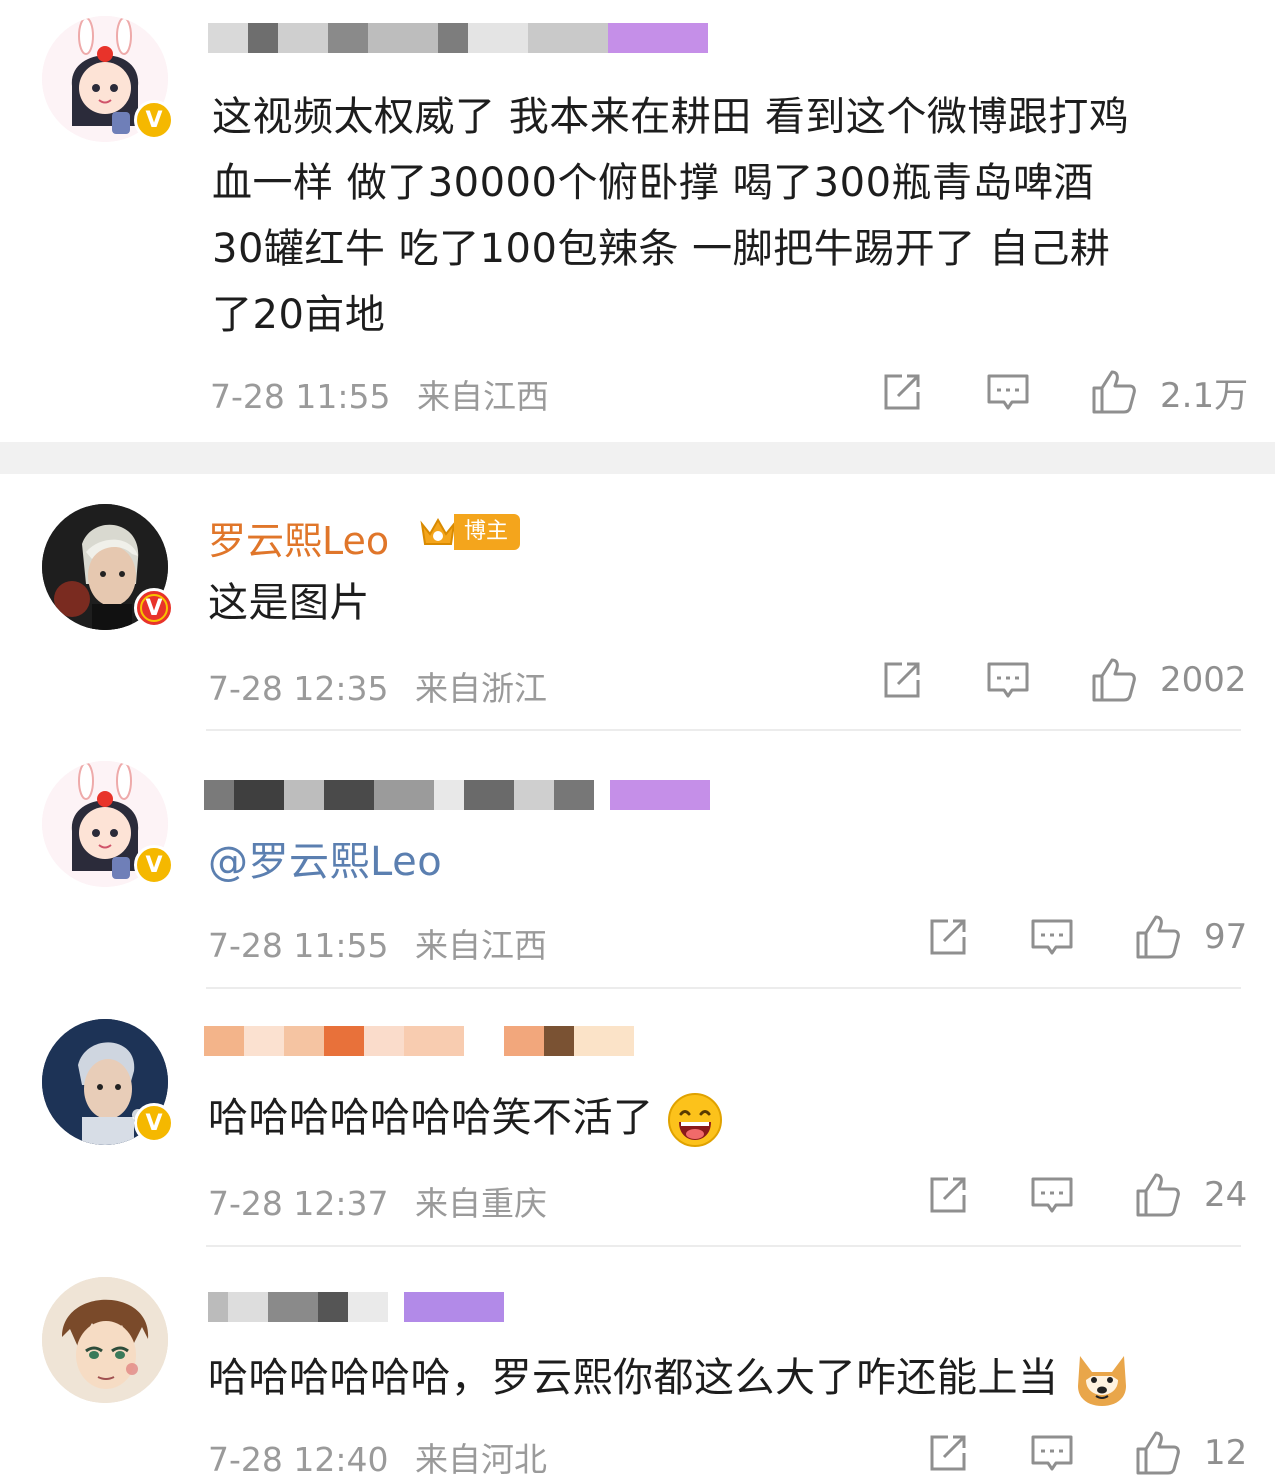  I want to click on crown-icon, so click(438, 531).